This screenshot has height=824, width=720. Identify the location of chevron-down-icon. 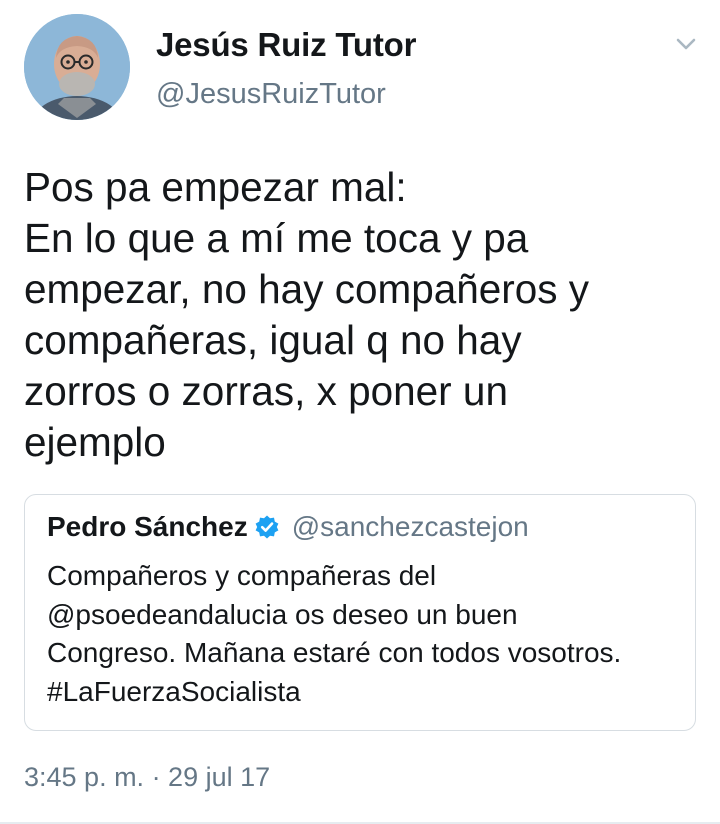
(686, 44).